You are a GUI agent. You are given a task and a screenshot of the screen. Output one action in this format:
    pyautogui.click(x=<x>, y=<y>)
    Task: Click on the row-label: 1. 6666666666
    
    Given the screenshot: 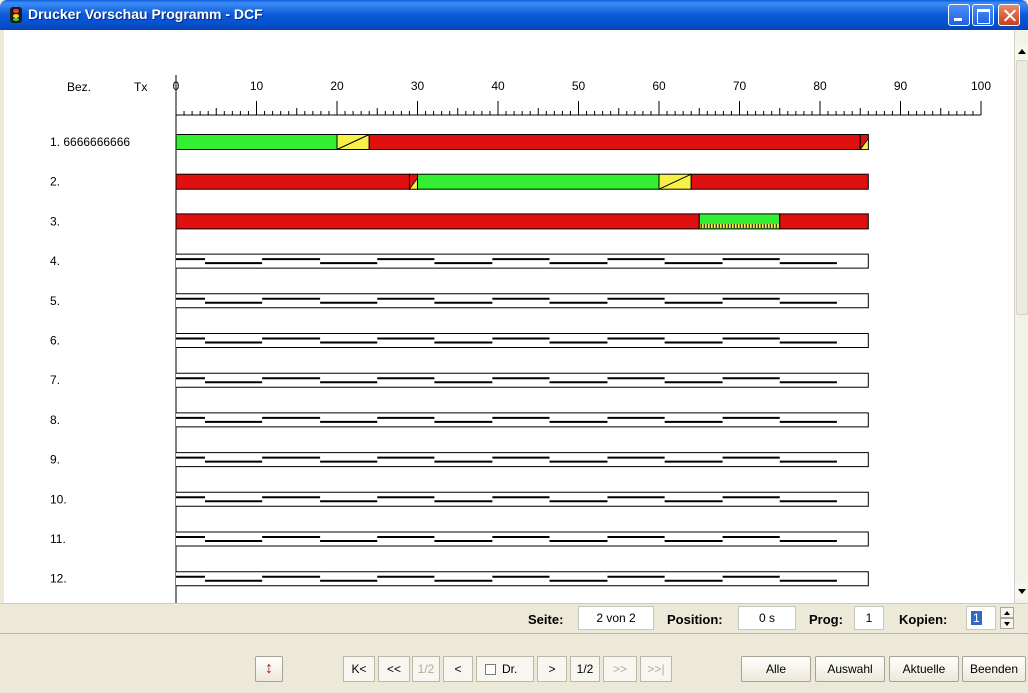 What is the action you would take?
    pyautogui.click(x=90, y=142)
    